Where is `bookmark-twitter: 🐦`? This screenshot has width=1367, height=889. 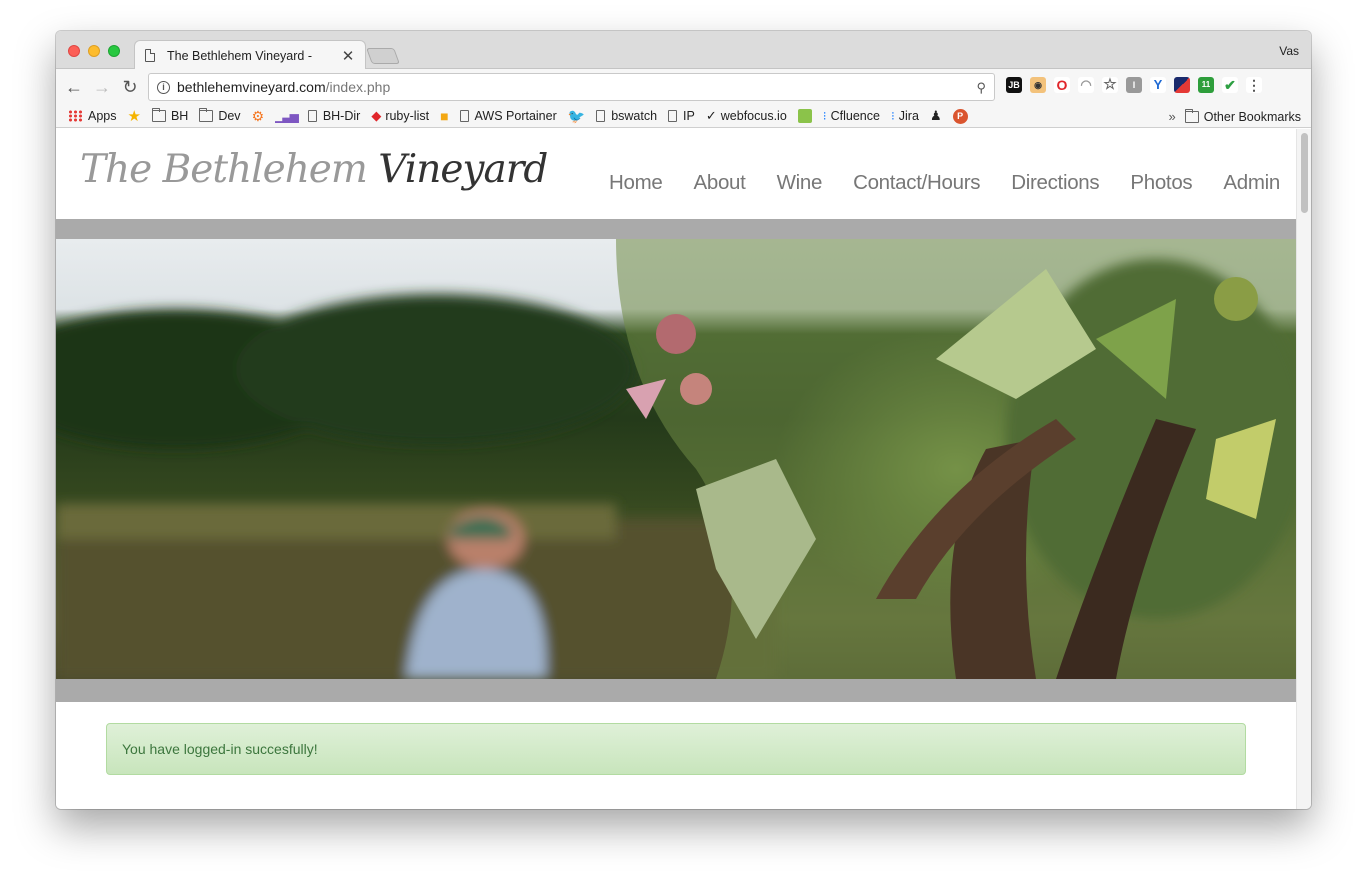
bookmark-twitter: 🐦 is located at coordinates (576, 116).